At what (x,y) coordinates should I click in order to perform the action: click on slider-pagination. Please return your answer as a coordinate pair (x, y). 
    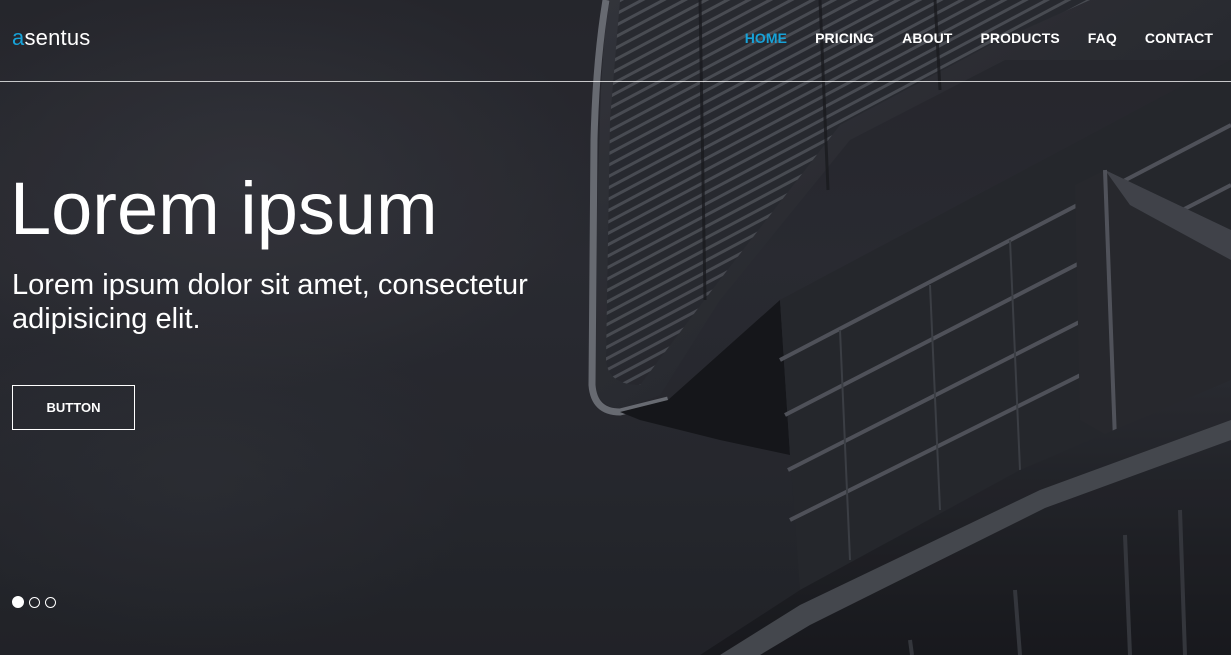
    Looking at the image, I should click on (36, 602).